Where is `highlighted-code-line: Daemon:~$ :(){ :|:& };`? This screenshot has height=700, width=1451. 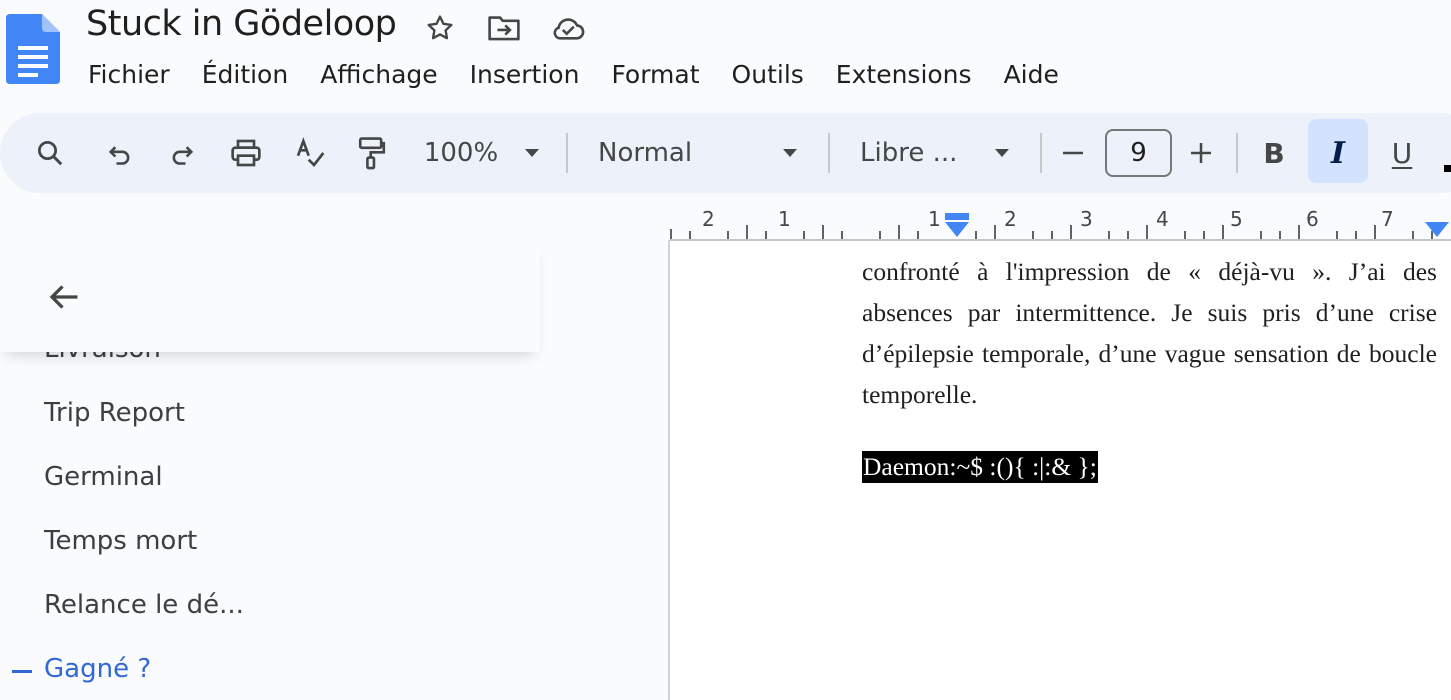 highlighted-code-line: Daemon:~$ :(){ :|:& }; is located at coordinates (980, 467).